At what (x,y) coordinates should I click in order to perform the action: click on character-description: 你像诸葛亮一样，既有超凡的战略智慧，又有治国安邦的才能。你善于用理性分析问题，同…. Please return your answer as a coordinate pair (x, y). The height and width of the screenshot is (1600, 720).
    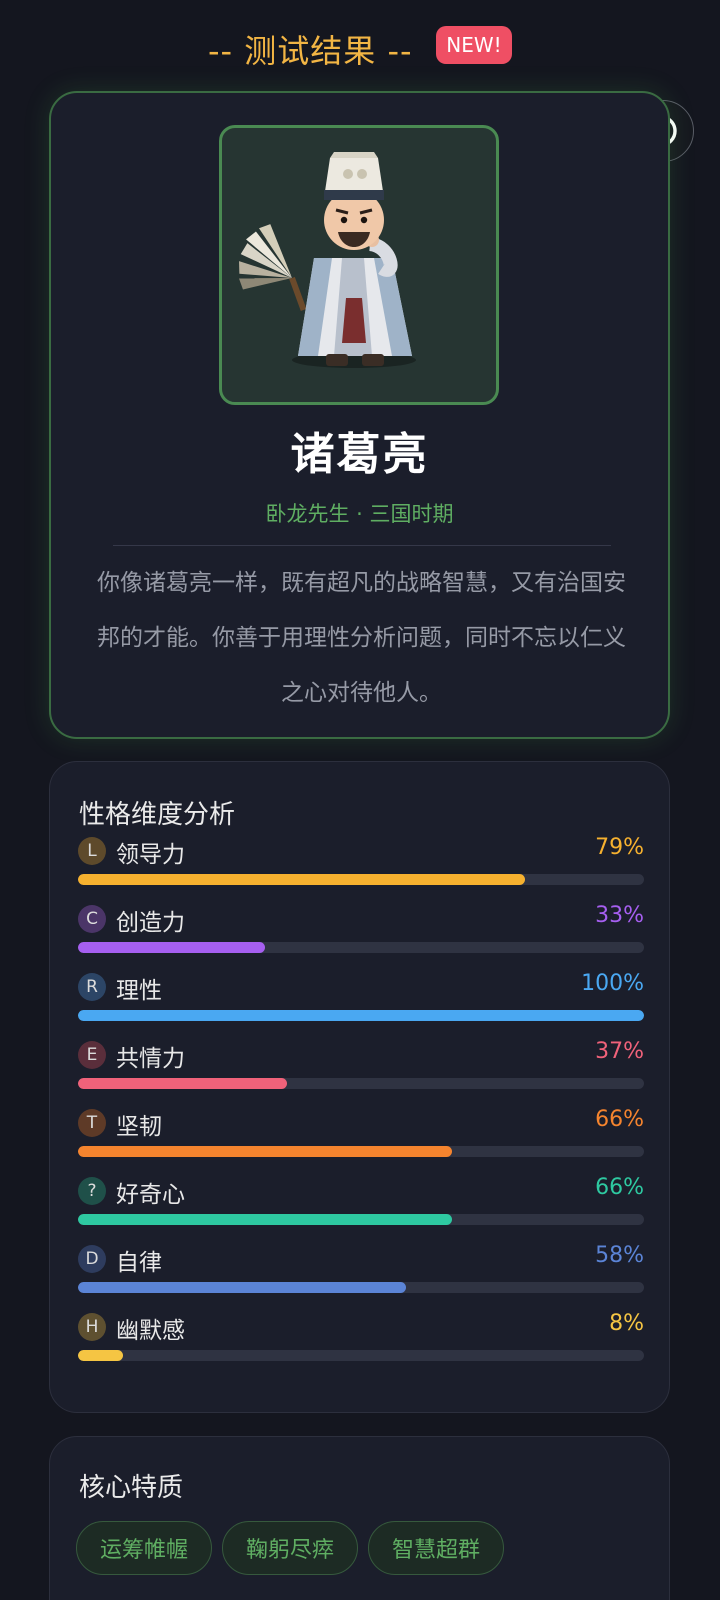
    Looking at the image, I should click on (361, 638).